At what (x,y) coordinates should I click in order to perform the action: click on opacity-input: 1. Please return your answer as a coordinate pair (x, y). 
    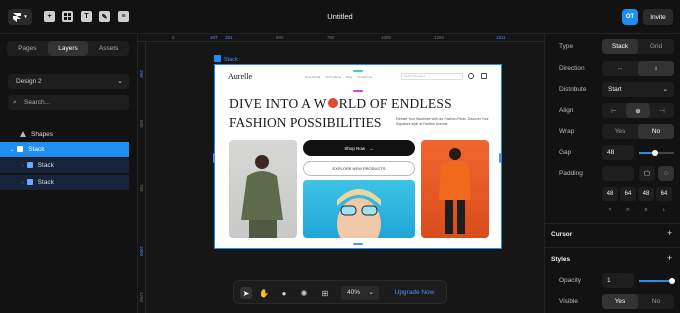
    Looking at the image, I should click on (618, 280).